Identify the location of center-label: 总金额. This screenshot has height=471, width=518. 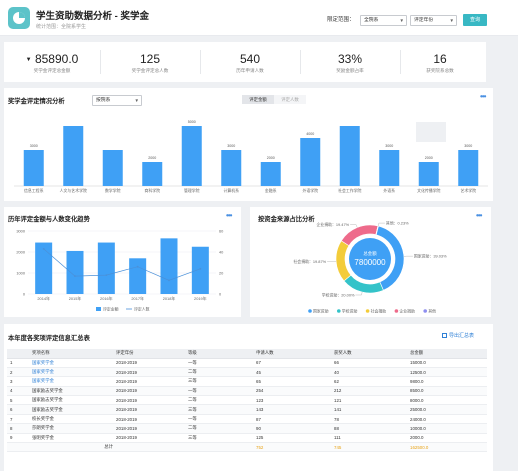
(370, 253).